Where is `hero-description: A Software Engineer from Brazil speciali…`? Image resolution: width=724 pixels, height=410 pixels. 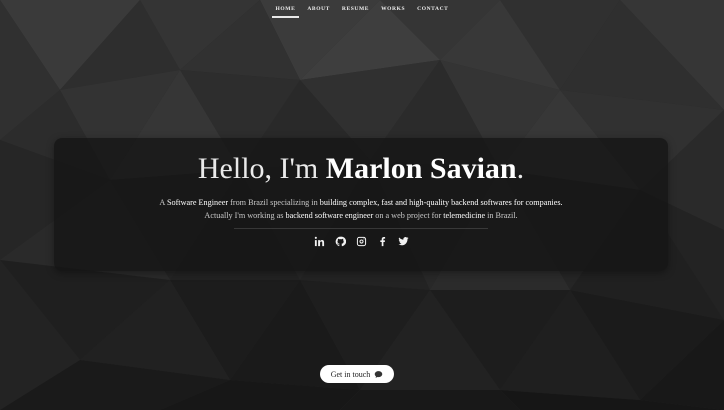 hero-description: A Software Engineer from Brazil speciali… is located at coordinates (361, 209).